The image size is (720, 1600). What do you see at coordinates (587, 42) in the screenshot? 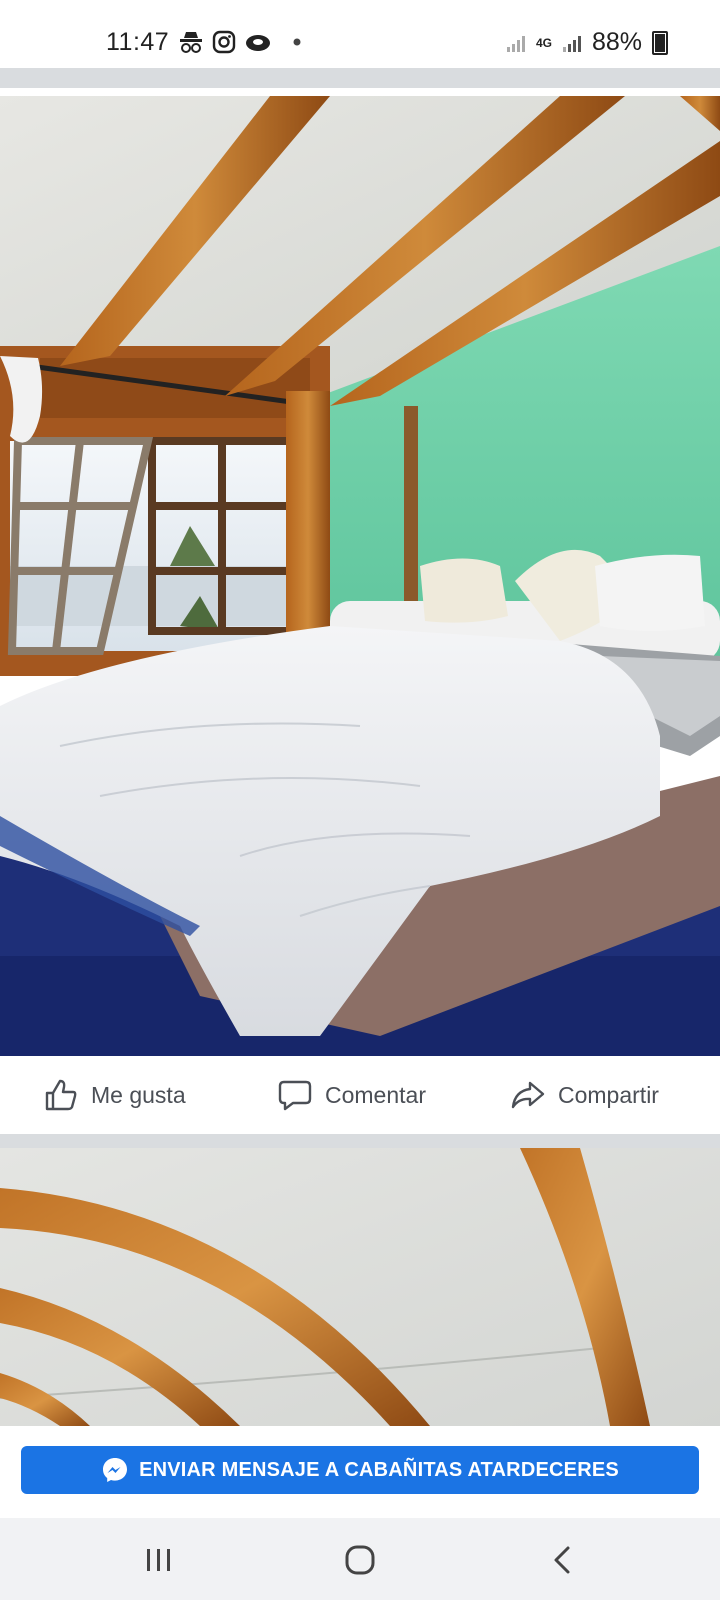
I see `system-icons: 4G 88%` at bounding box center [587, 42].